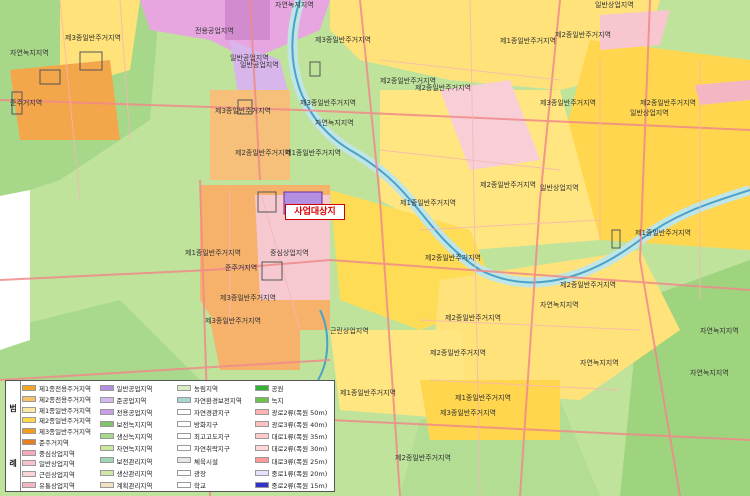 The image size is (750, 496). I want to click on legend-label: 최고고도지구, so click(212, 437).